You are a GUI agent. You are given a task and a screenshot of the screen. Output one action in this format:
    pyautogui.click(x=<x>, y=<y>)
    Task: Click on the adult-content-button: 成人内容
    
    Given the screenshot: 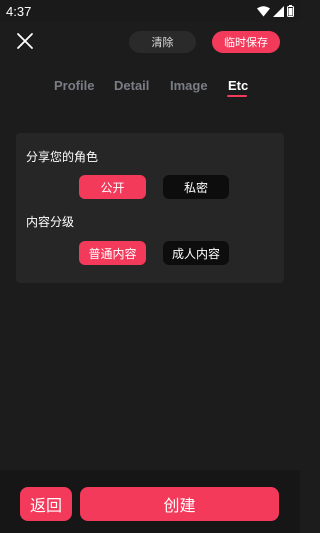 What is the action you would take?
    pyautogui.click(x=196, y=253)
    